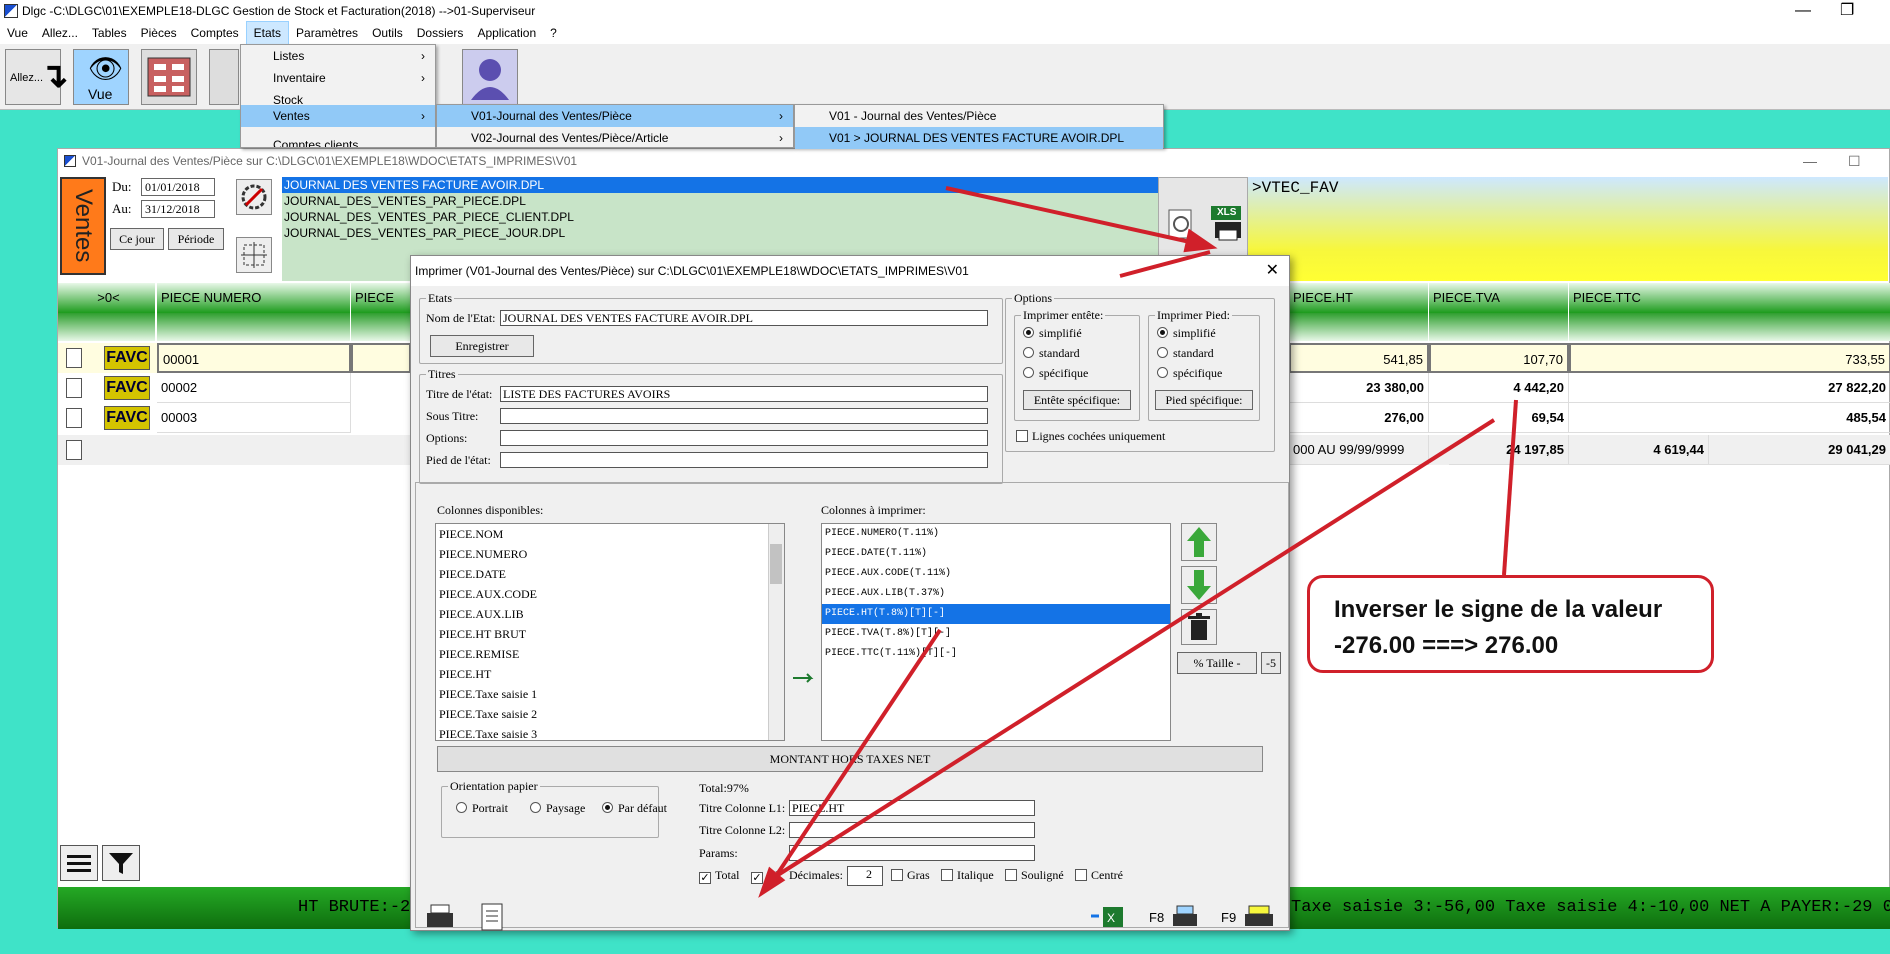 This screenshot has width=1890, height=954. Describe the element at coordinates (1359, 358) in the screenshot. I see `cell-ht: 541,85` at that location.